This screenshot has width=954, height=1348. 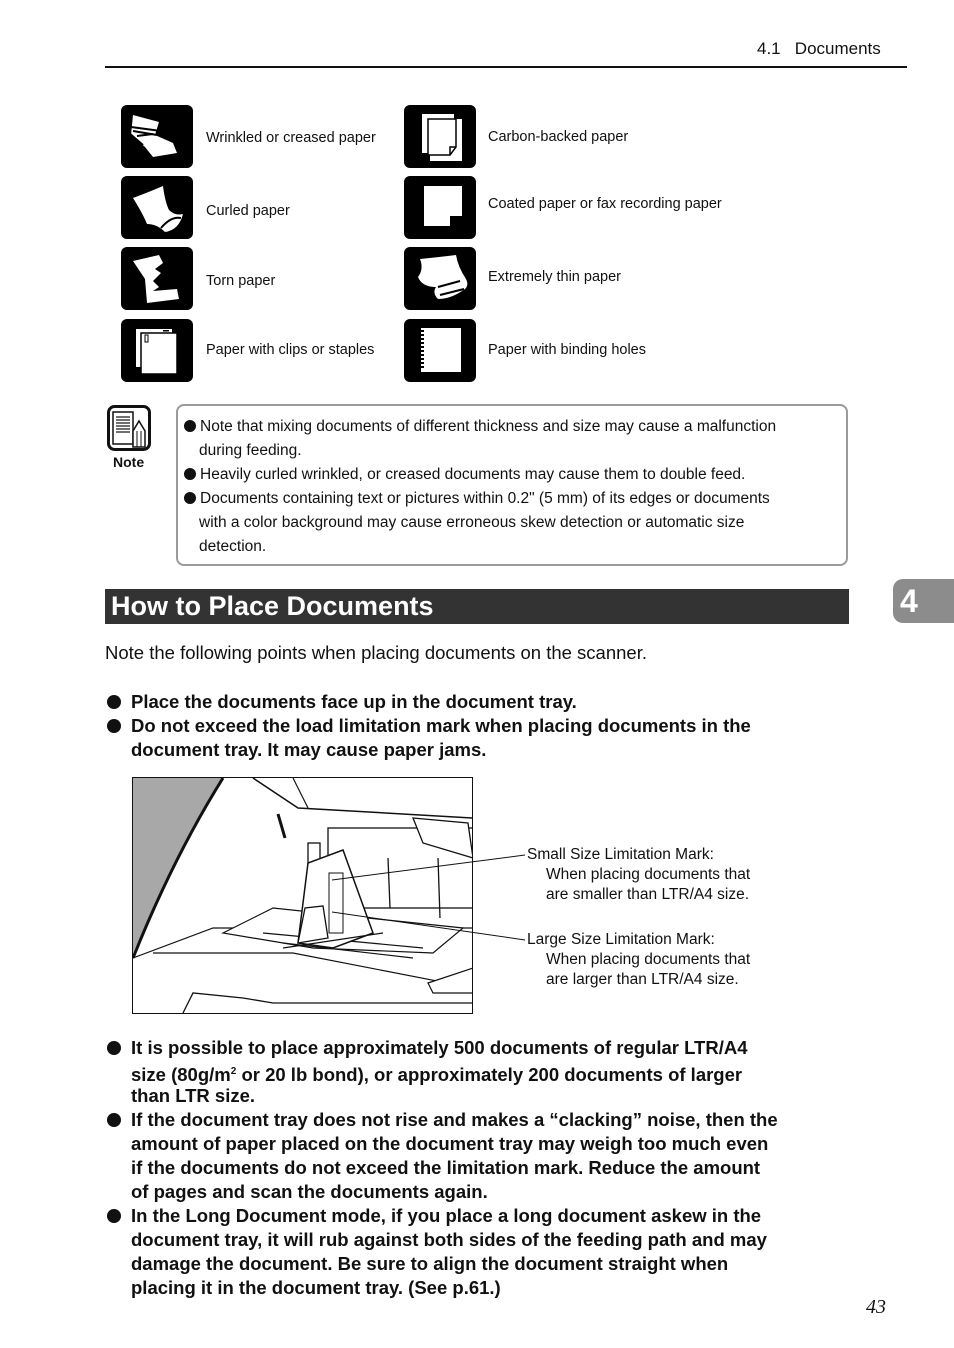 What do you see at coordinates (605, 204) in the screenshot?
I see `icon-label: Coated paper or fax recording paper` at bounding box center [605, 204].